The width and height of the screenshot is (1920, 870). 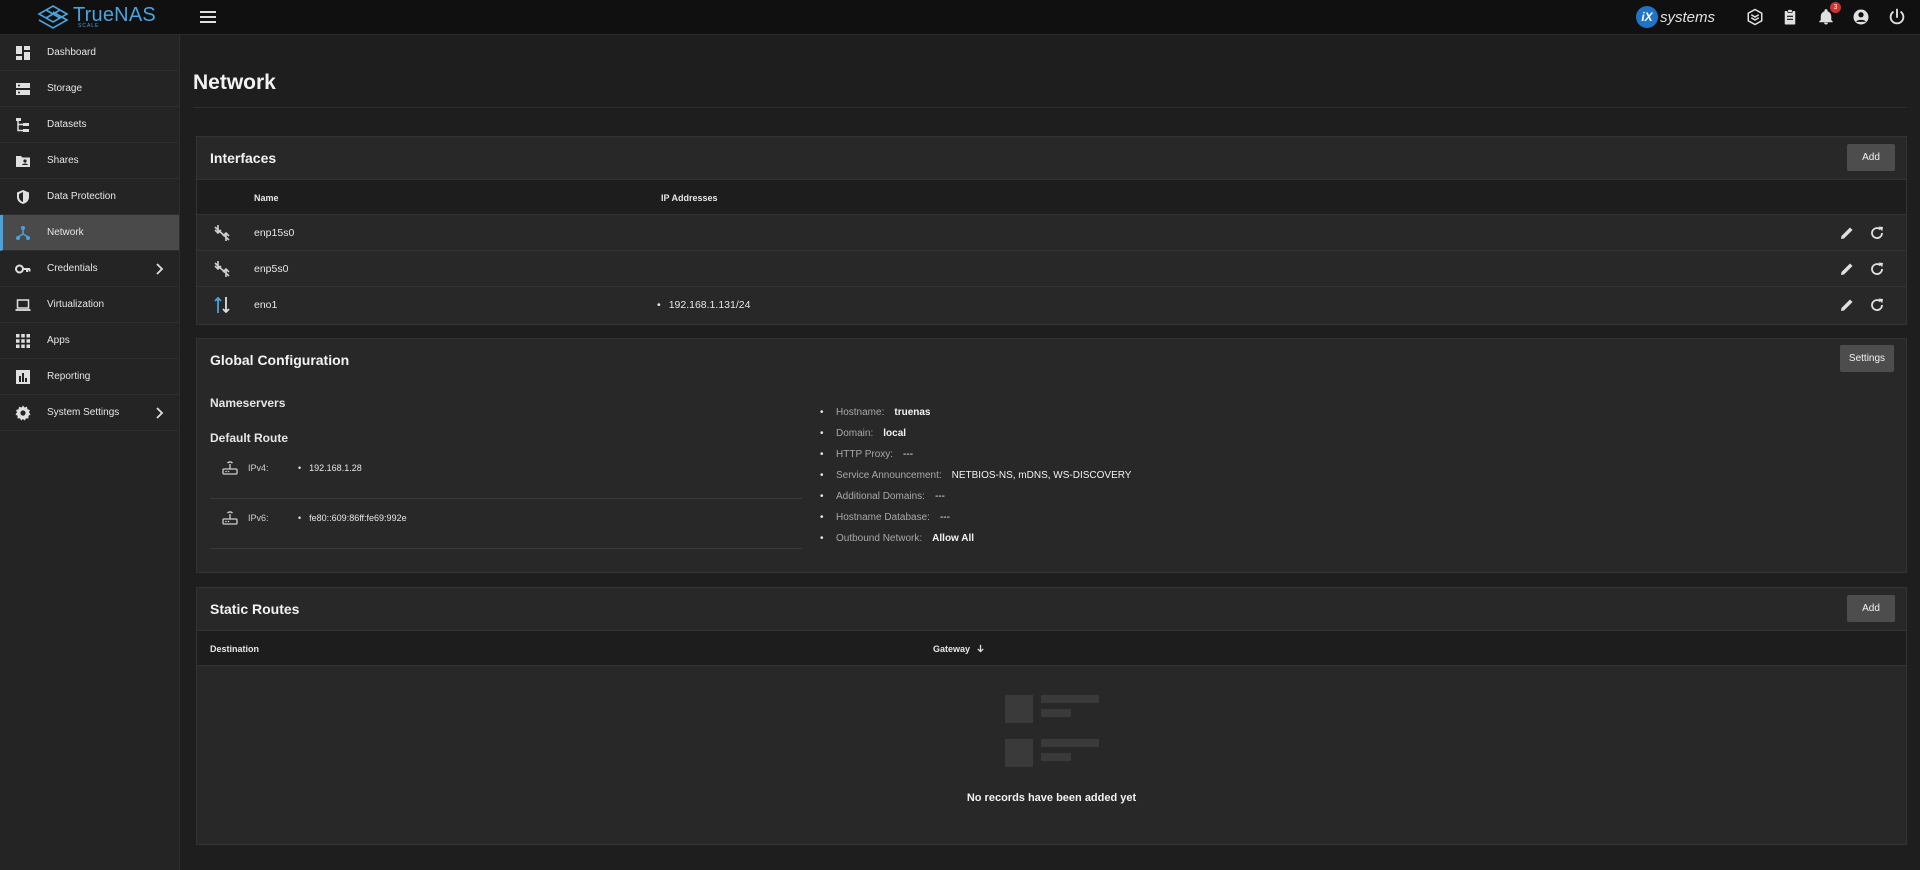 What do you see at coordinates (23, 341) in the screenshot?
I see `apps-grid-icon` at bounding box center [23, 341].